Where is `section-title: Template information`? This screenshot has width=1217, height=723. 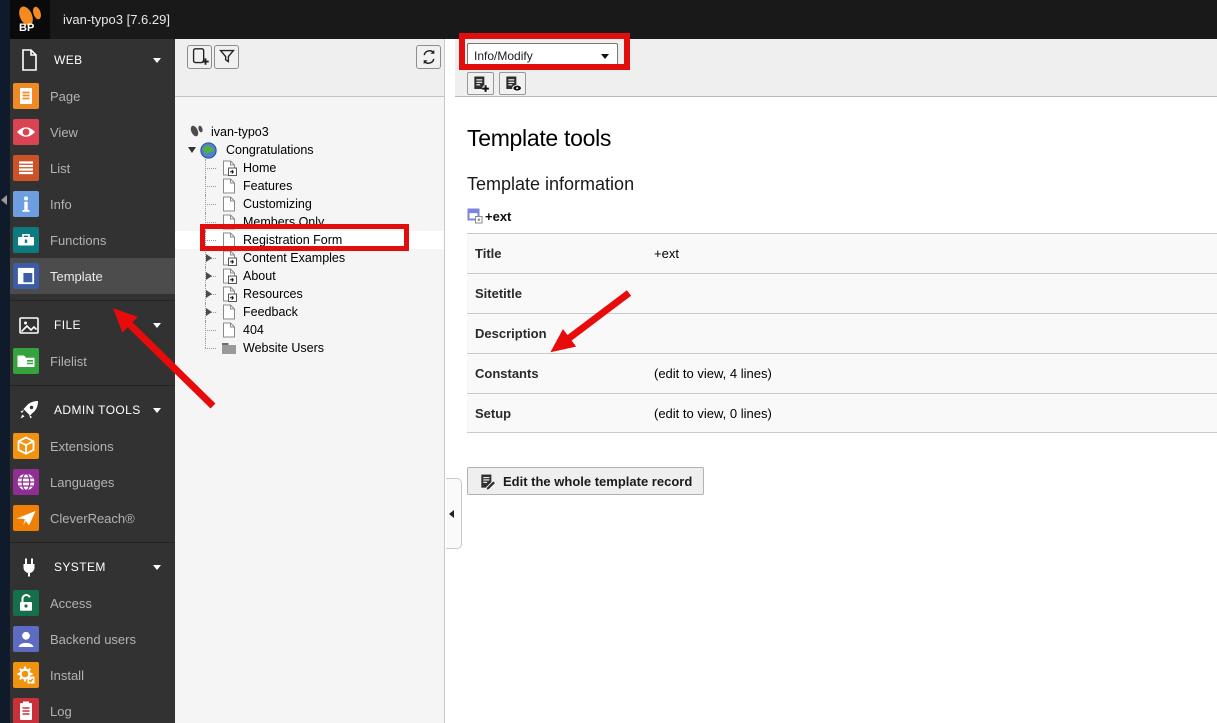
section-title: Template information is located at coordinates (551, 184).